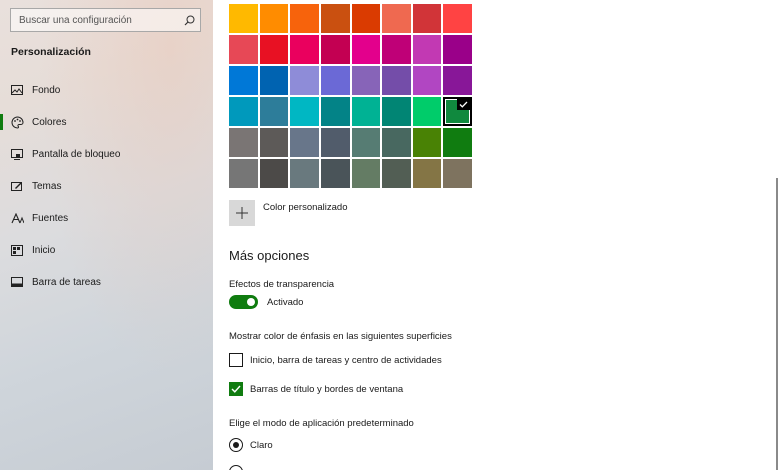 Image resolution: width=780 pixels, height=470 pixels. What do you see at coordinates (98, 20) in the screenshot?
I see `search-input: Buscar una configuración` at bounding box center [98, 20].